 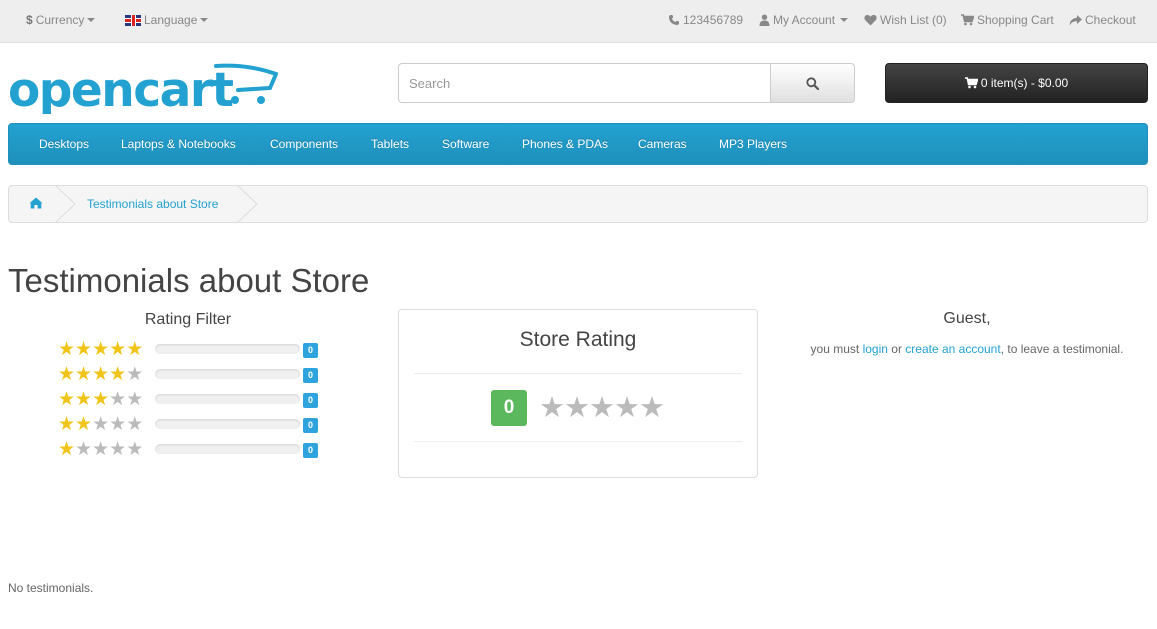 What do you see at coordinates (171, 20) in the screenshot?
I see `language-label: Language` at bounding box center [171, 20].